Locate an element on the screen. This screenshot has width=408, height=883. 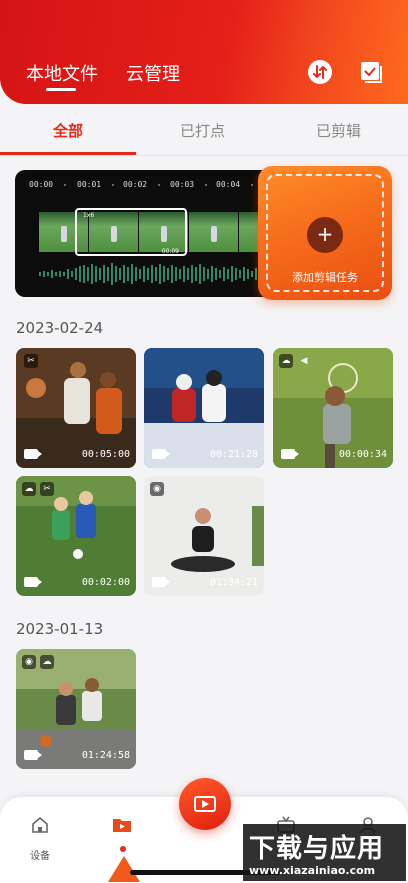
active-nav-indicator is located at coordinates (124, 869).